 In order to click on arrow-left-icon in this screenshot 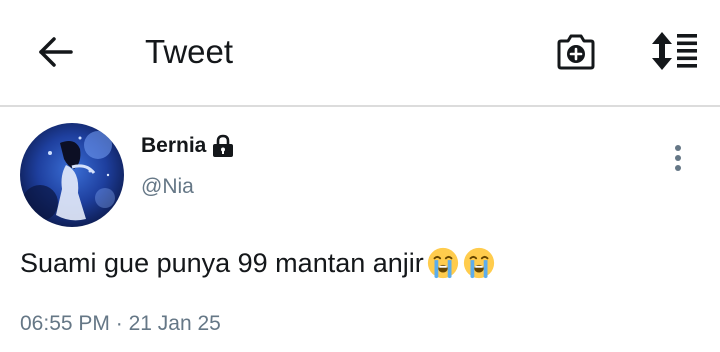, I will do `click(56, 52)`.